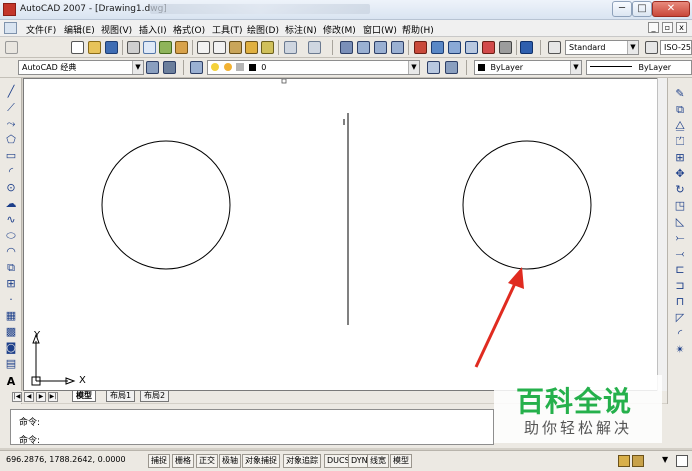 This screenshot has width=692, height=471. Describe the element at coordinates (680, 190) in the screenshot. I see `rotate-icon: ↻` at that location.